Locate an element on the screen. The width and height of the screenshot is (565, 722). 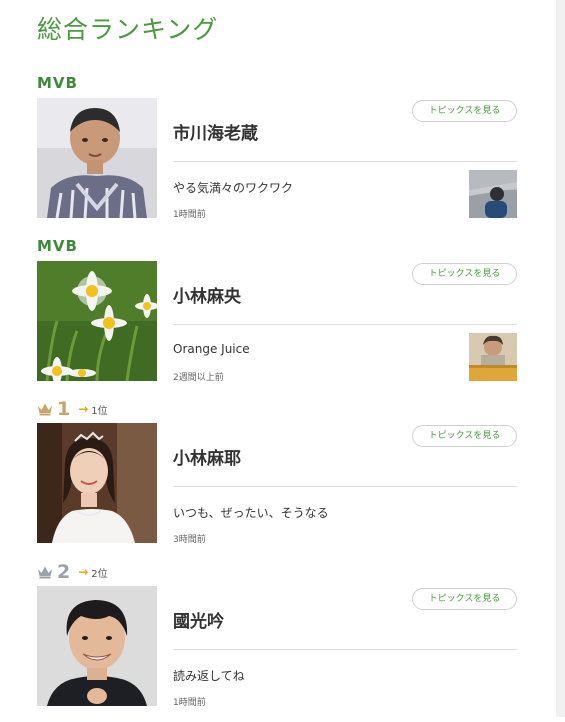
rank-change: → 1位 is located at coordinates (92, 409).